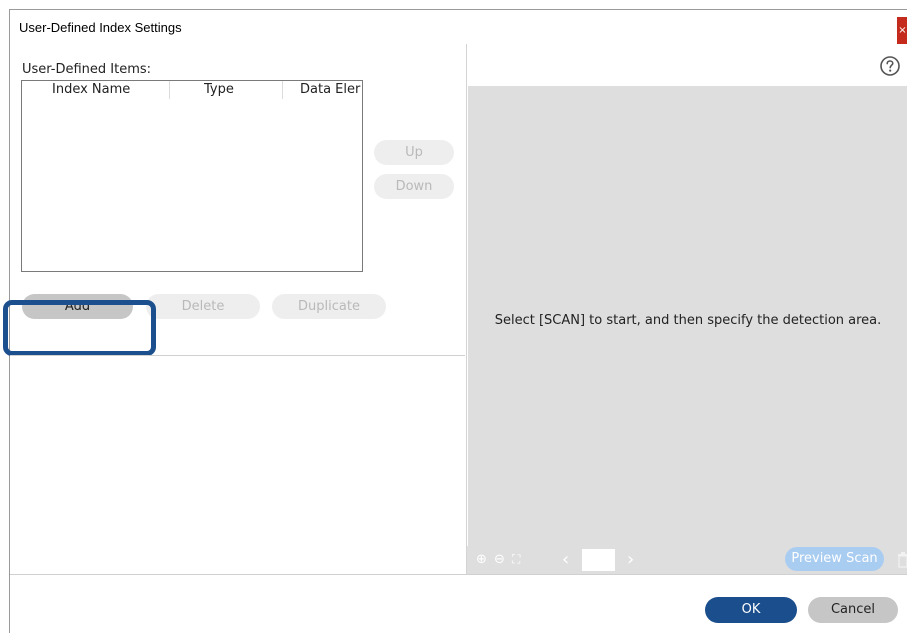 This screenshot has width=907, height=633. What do you see at coordinates (598, 560) in the screenshot?
I see `page-number-box` at bounding box center [598, 560].